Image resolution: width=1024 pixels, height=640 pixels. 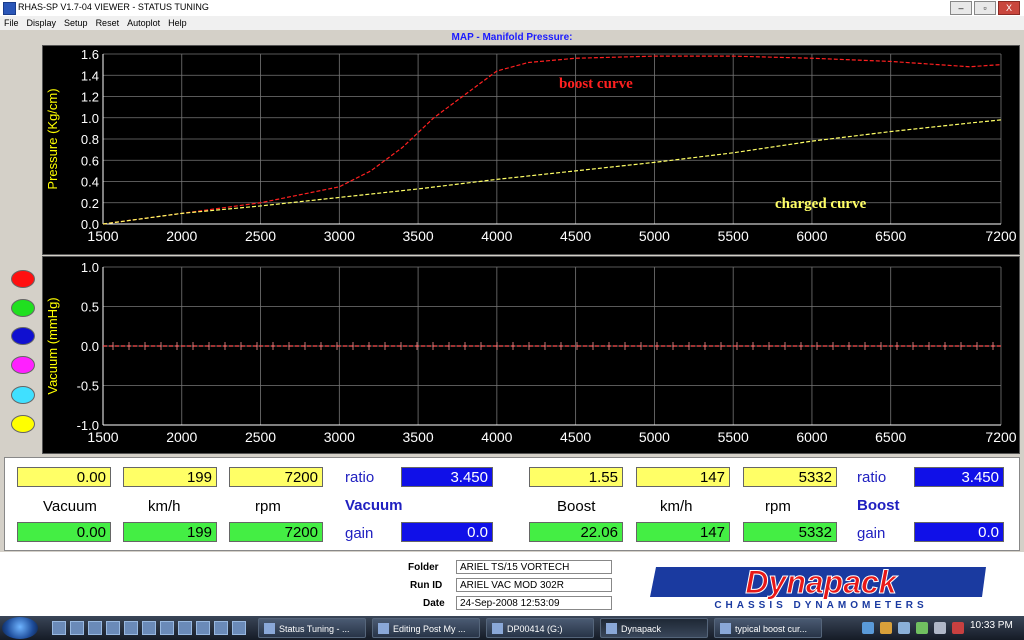 I want to click on y-tick-label: 1.6, so click(x=90, y=54).